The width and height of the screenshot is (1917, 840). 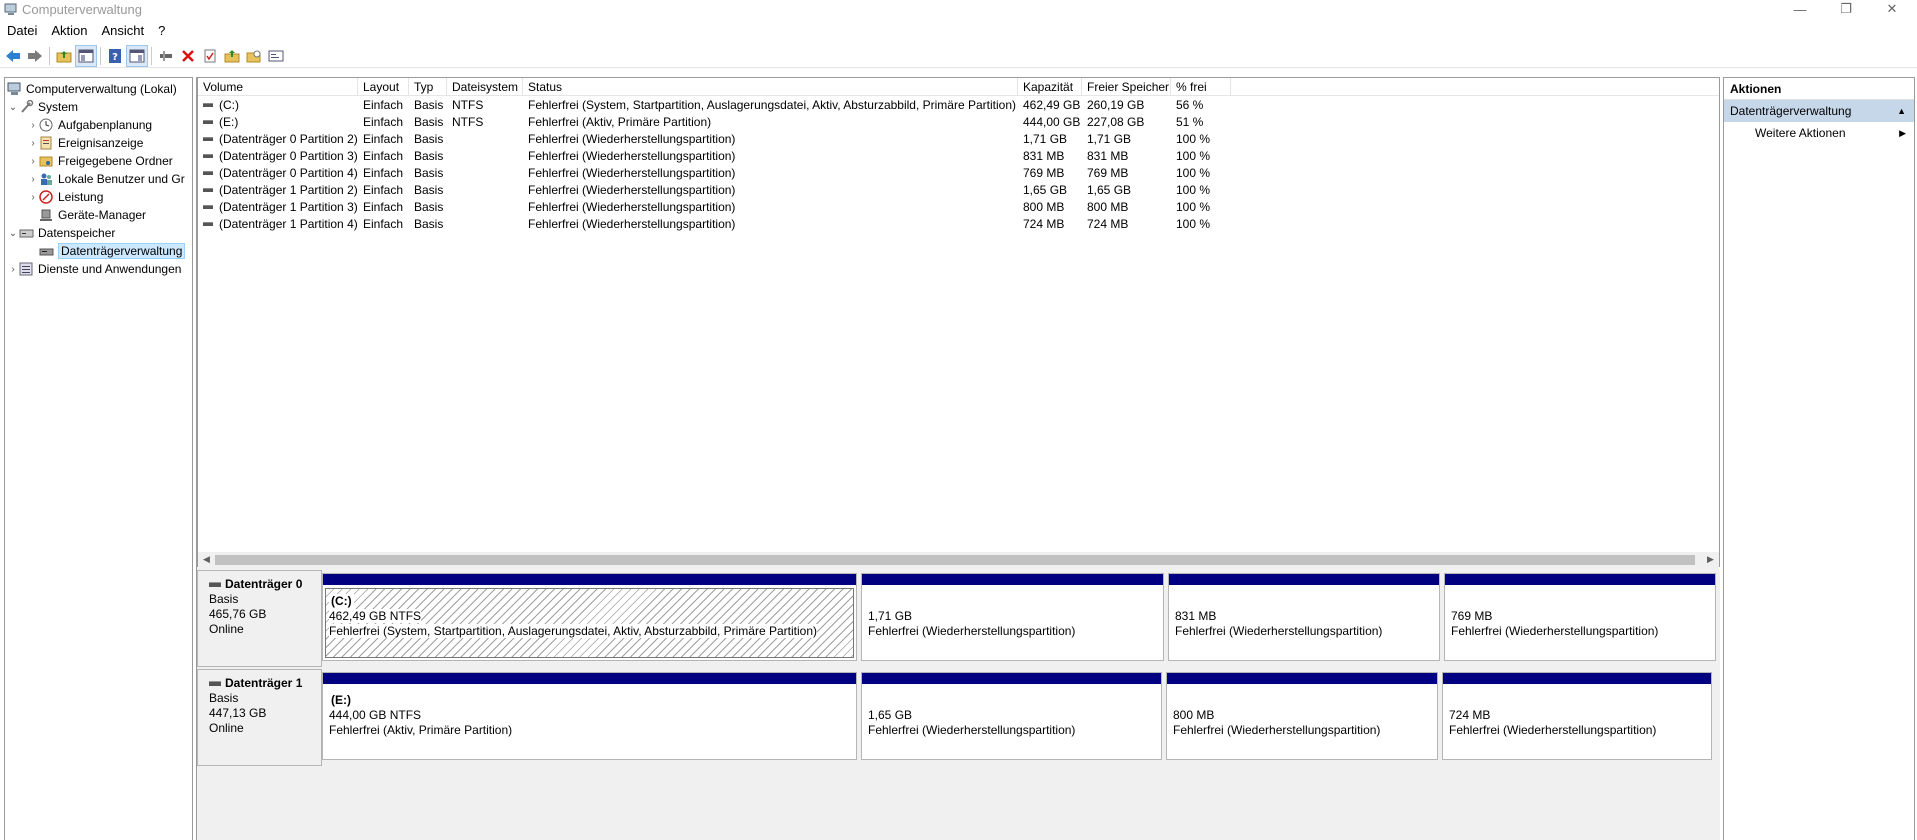 What do you see at coordinates (1108, 156) in the screenshot?
I see `cell-freier-speicher: 831 MB` at bounding box center [1108, 156].